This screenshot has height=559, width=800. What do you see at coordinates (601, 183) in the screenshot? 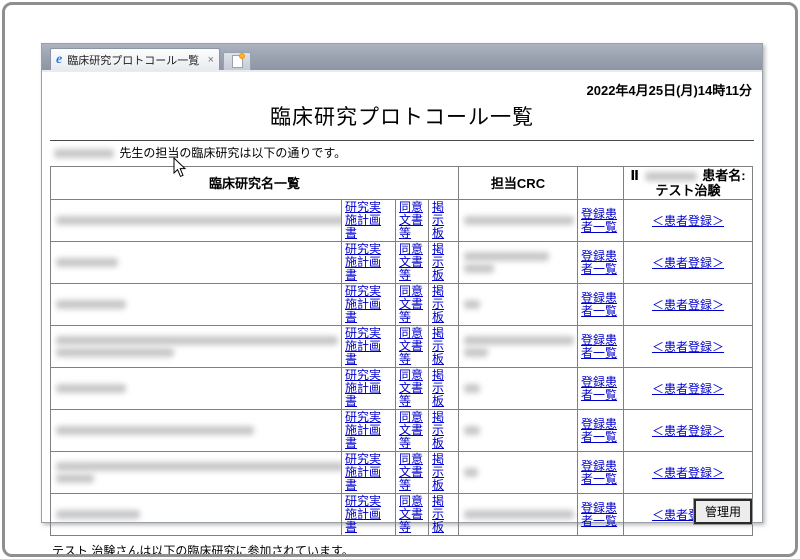
I see `header-empty` at bounding box center [601, 183].